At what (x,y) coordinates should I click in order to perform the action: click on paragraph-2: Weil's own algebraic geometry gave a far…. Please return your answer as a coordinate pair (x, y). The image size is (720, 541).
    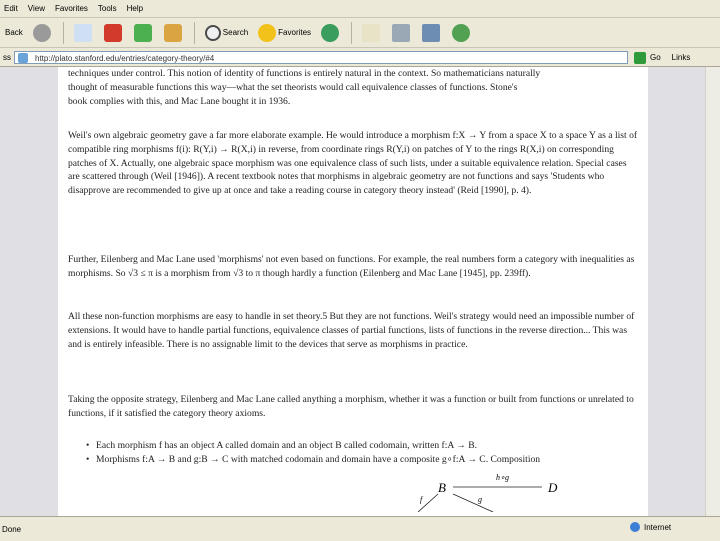
    Looking at the image, I should click on (353, 163).